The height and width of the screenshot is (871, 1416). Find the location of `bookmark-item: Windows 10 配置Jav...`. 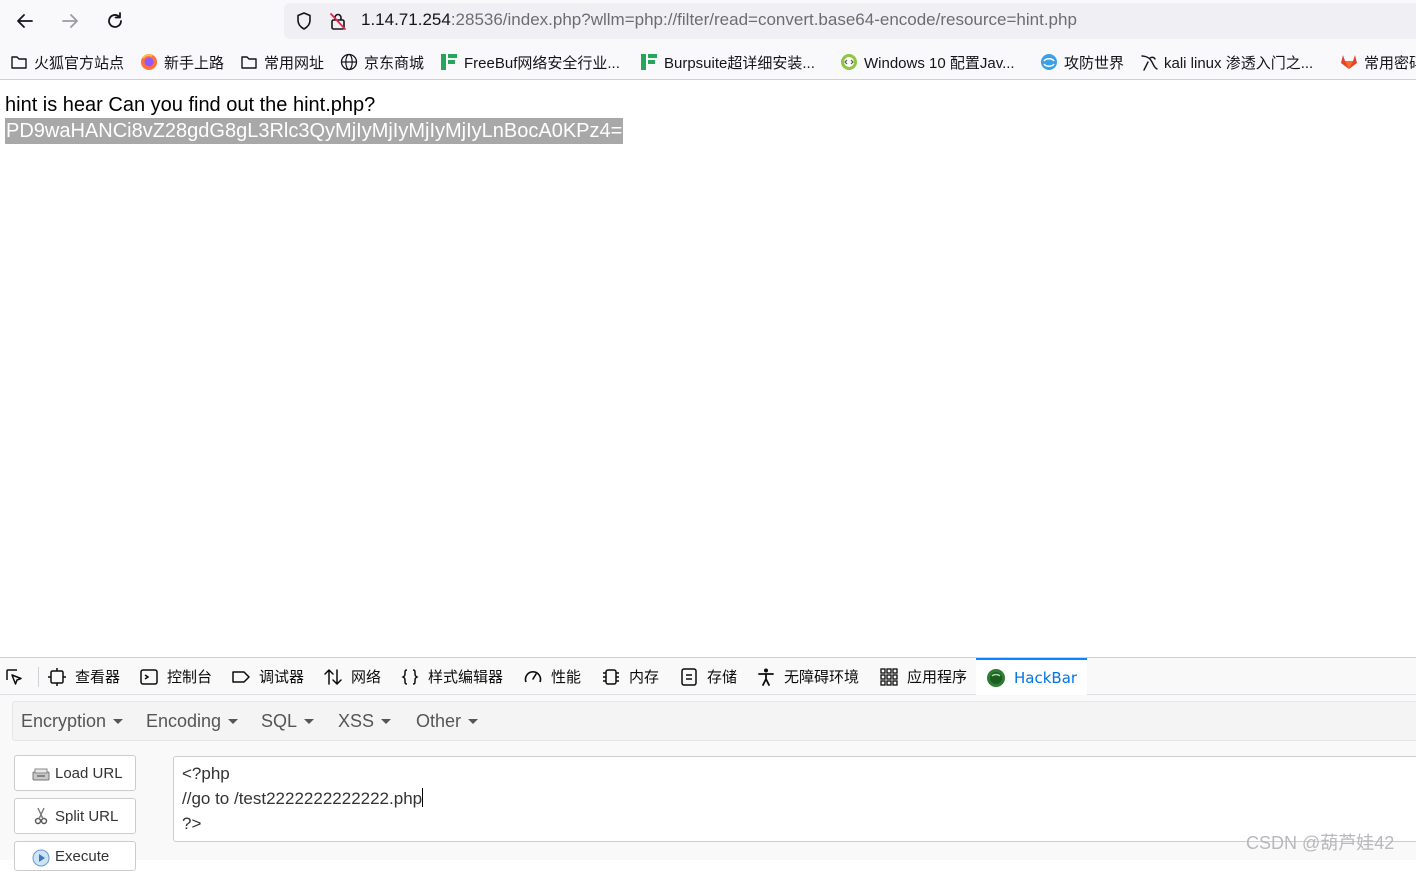

bookmark-item: Windows 10 配置Jav... is located at coordinates (927, 62).